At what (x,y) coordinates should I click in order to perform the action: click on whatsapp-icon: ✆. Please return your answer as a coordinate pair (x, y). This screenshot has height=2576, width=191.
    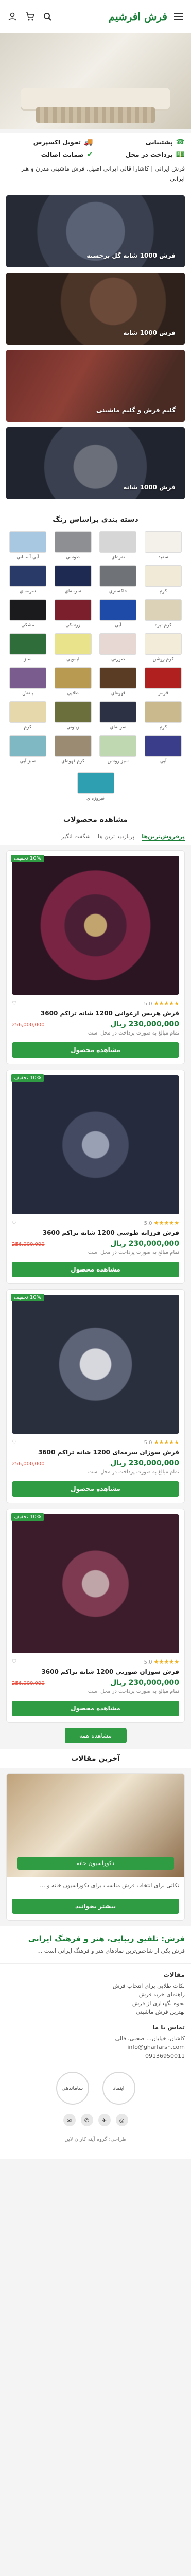
    Looking at the image, I should click on (86, 2120).